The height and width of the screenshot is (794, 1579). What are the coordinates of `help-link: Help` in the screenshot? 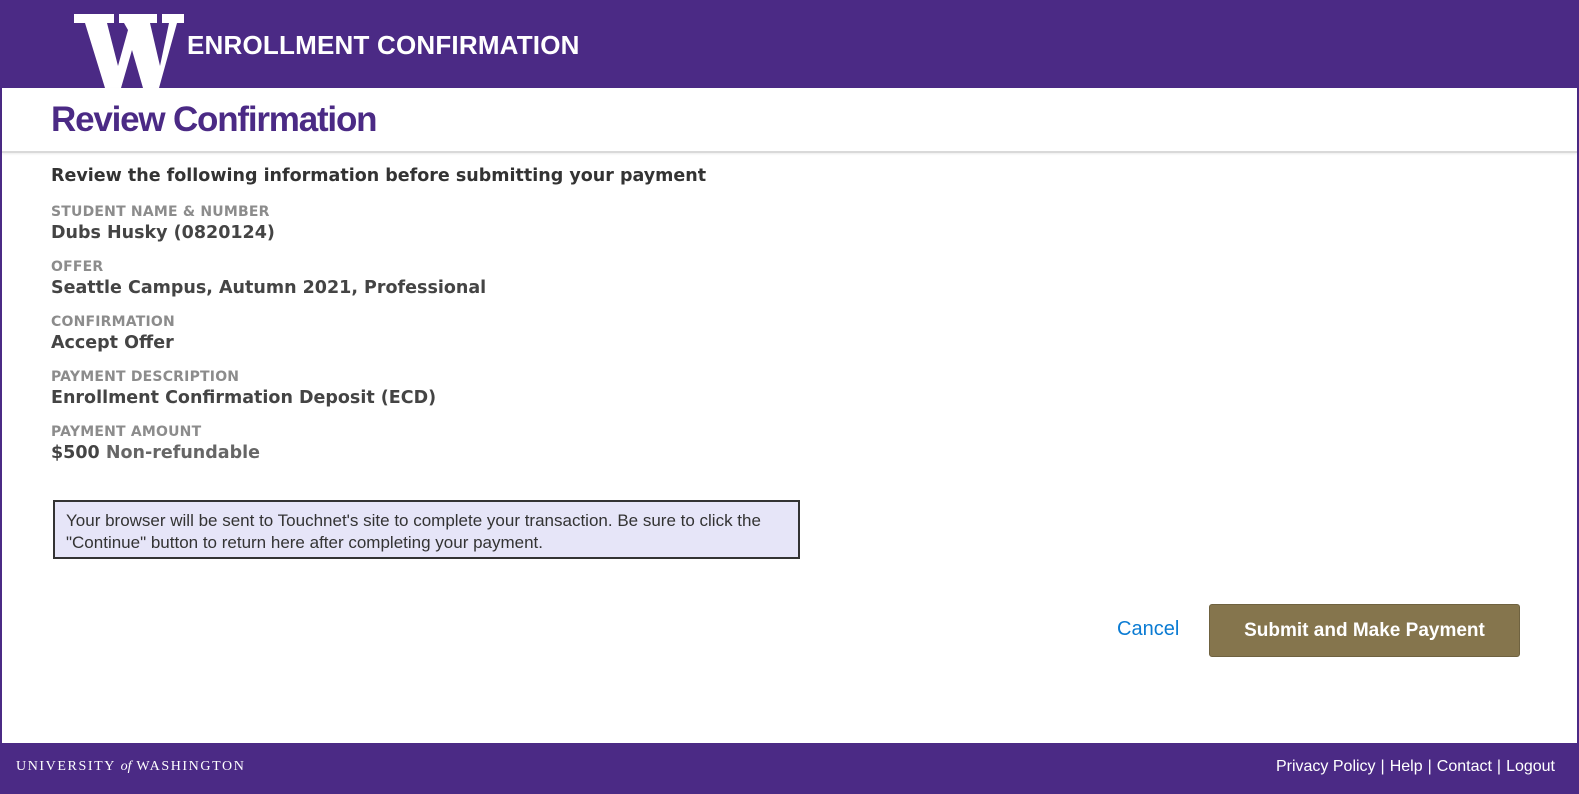 It's located at (1406, 766).